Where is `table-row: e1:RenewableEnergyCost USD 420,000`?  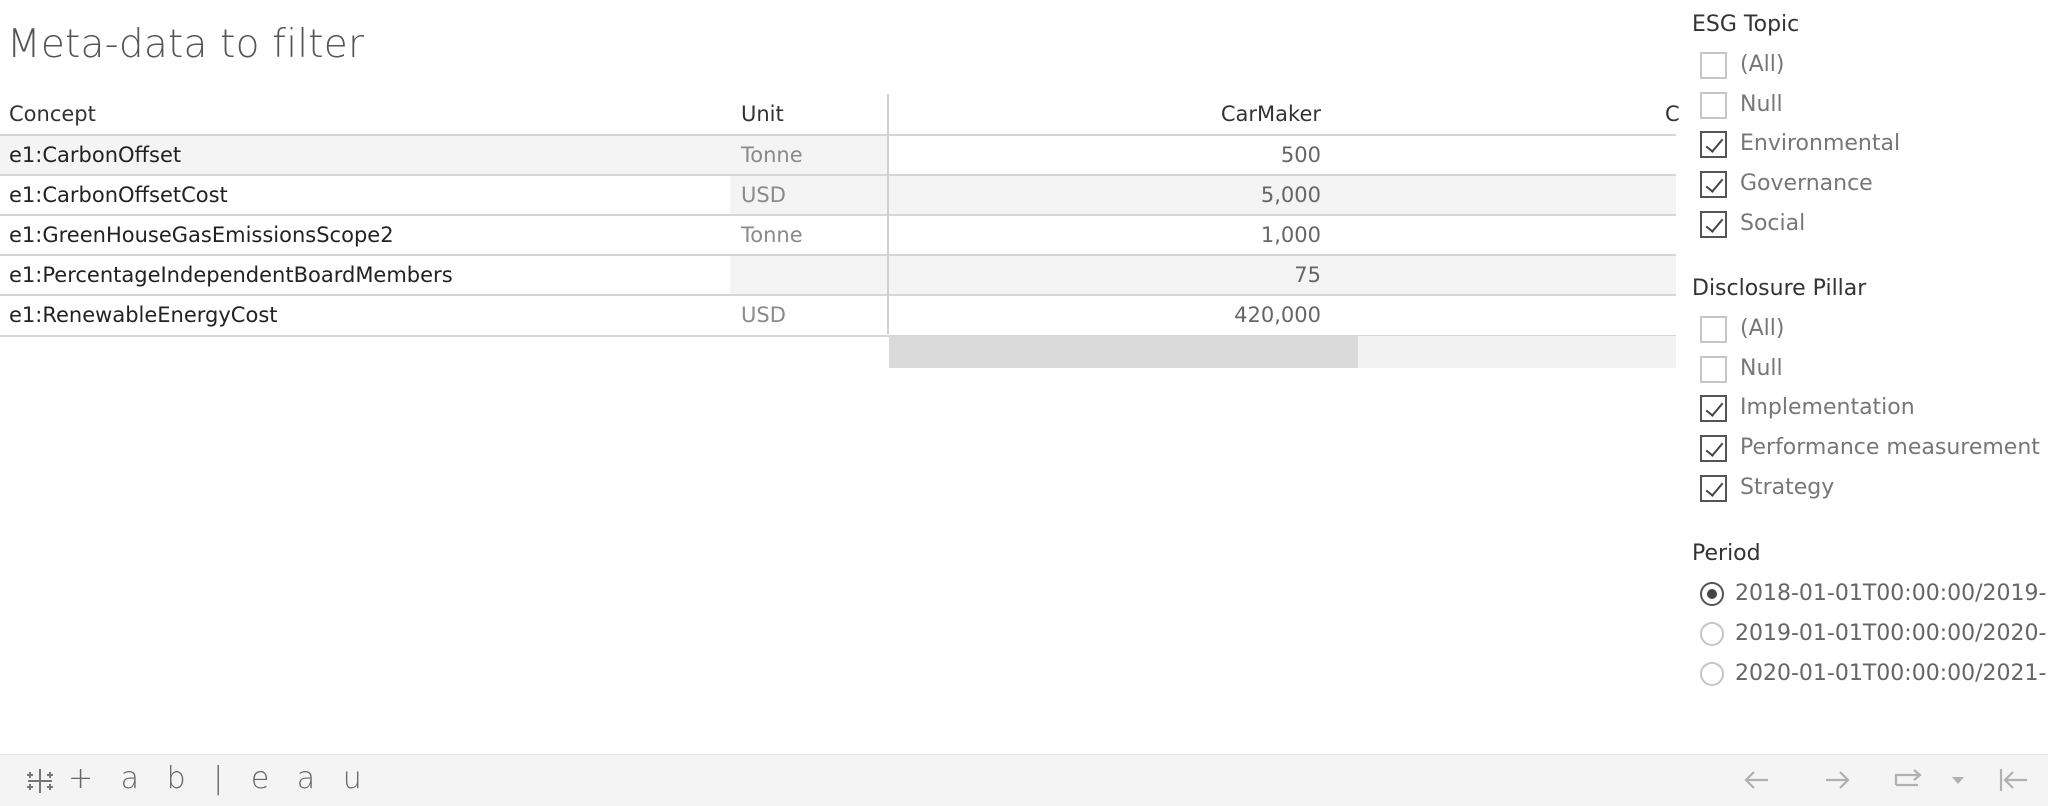
table-row: e1:RenewableEnergyCost USD 420,000 is located at coordinates (838, 315).